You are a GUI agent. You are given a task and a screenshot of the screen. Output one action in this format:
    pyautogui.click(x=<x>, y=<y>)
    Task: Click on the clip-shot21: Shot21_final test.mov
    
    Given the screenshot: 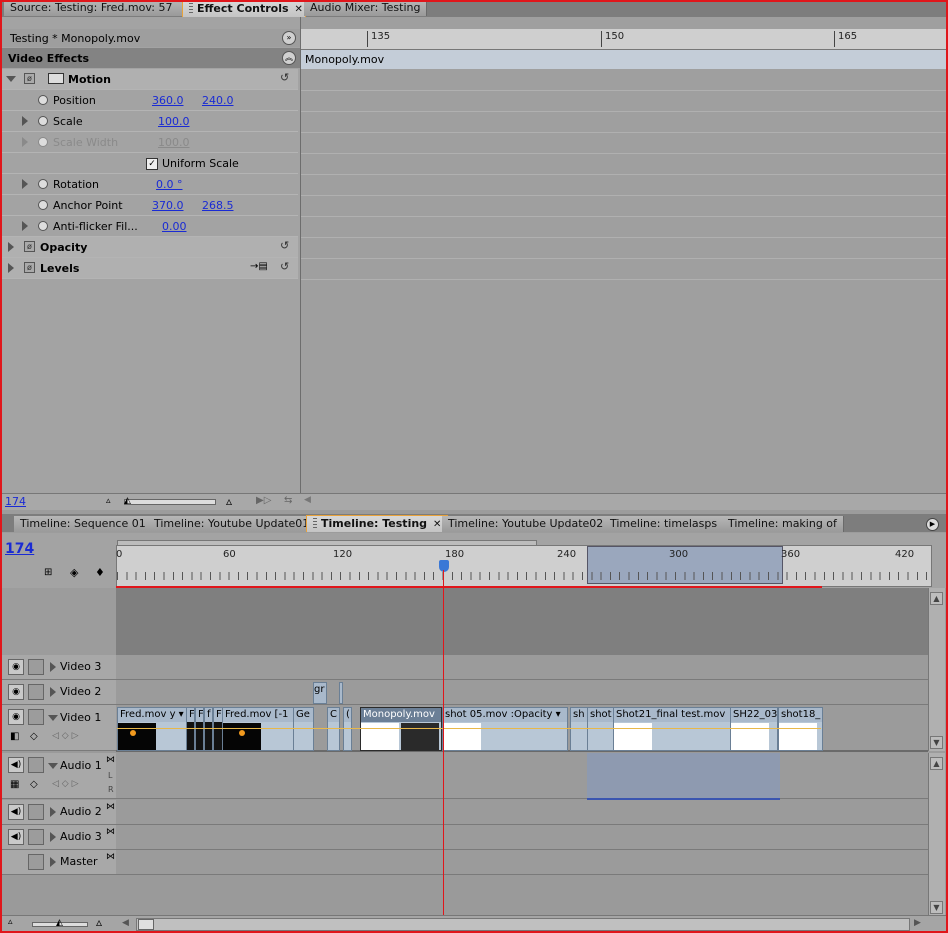 What is the action you would take?
    pyautogui.click(x=672, y=729)
    